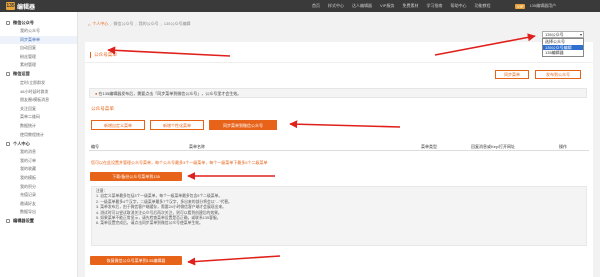  What do you see at coordinates (410, 6) in the screenshot?
I see `nav-free-material: 免费素材` at bounding box center [410, 6].